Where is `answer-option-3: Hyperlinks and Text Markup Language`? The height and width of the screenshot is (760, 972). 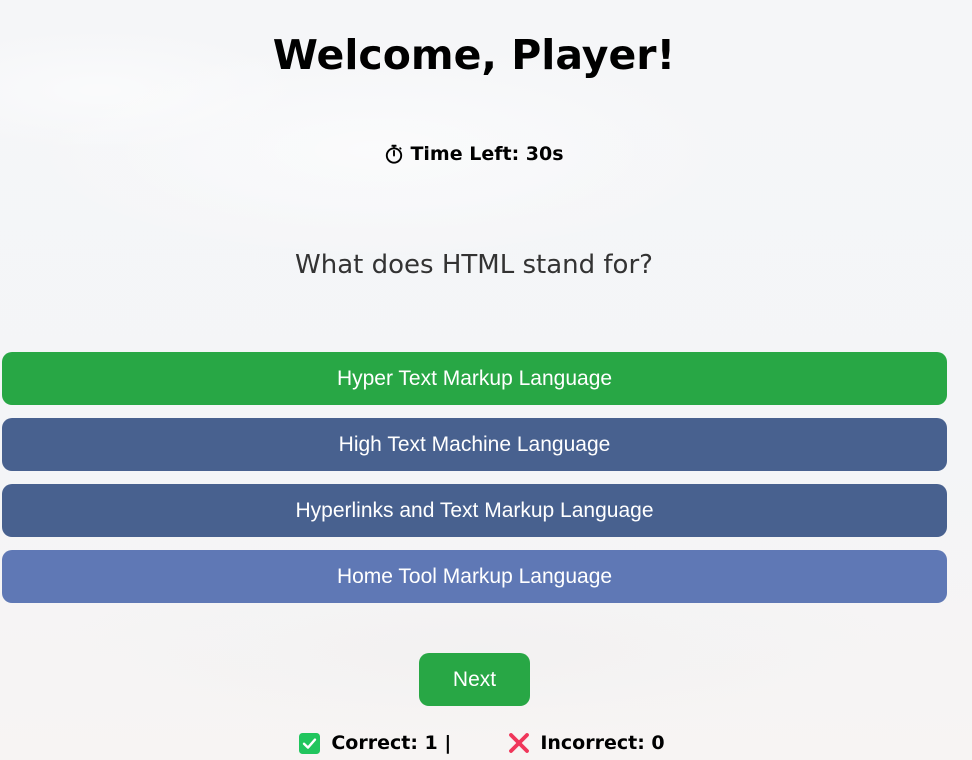 answer-option-3: Hyperlinks and Text Markup Language is located at coordinates (474, 510).